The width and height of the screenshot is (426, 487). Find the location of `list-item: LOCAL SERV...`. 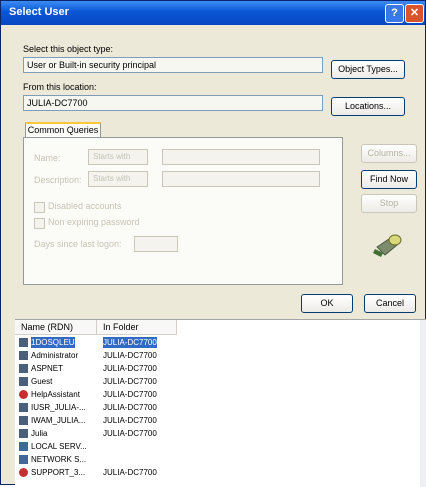

list-item: LOCAL SERV... is located at coordinates (220, 446).